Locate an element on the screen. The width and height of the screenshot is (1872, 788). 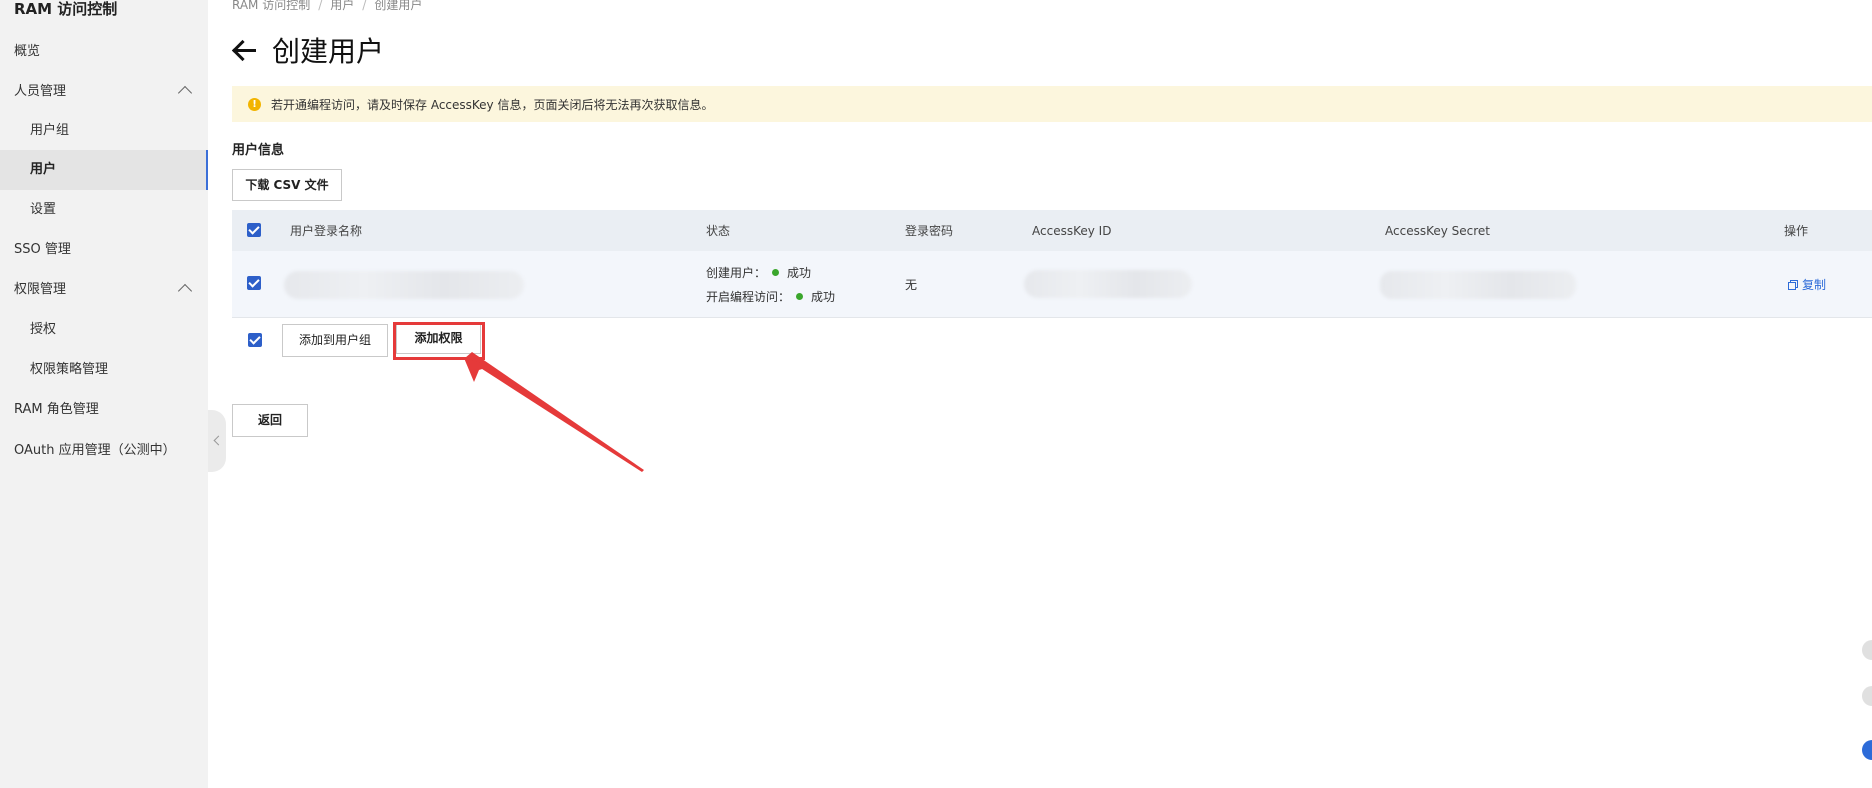
back-arrow-icon is located at coordinates (244, 50).